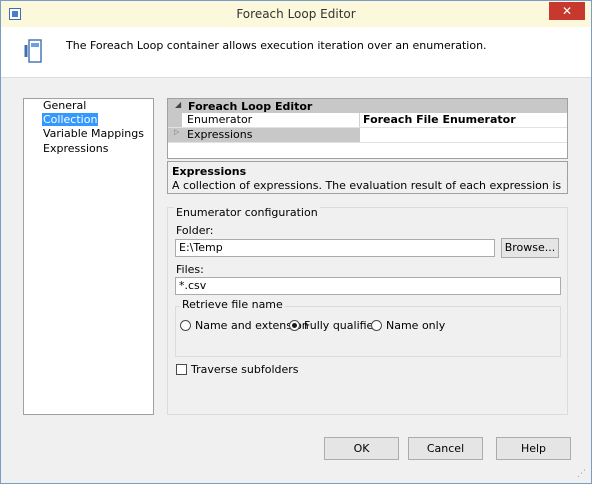 This screenshot has height=484, width=592. What do you see at coordinates (250, 106) in the screenshot?
I see `property-section-label: Foreach Loop Editor` at bounding box center [250, 106].